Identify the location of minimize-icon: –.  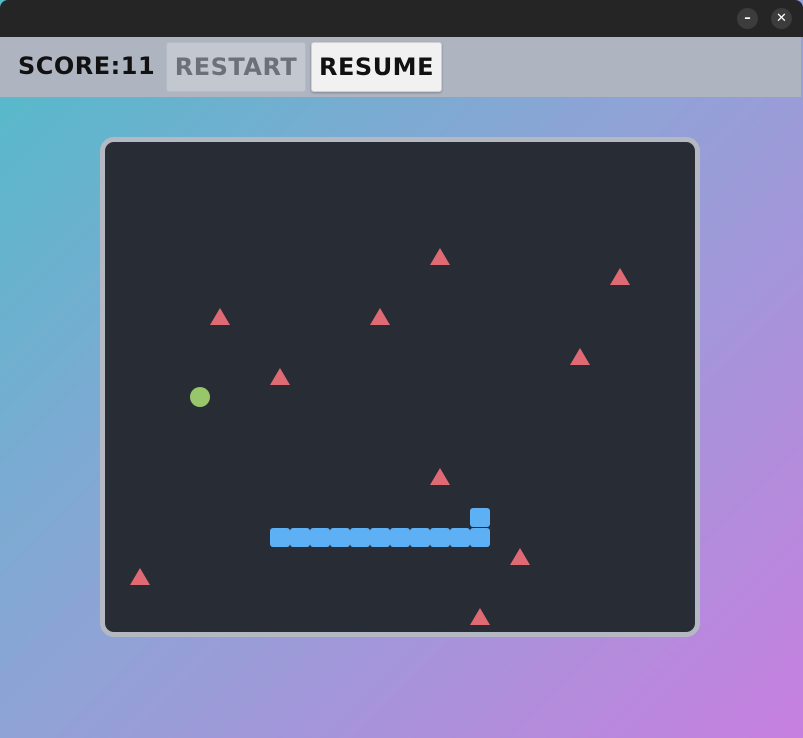
(747, 18).